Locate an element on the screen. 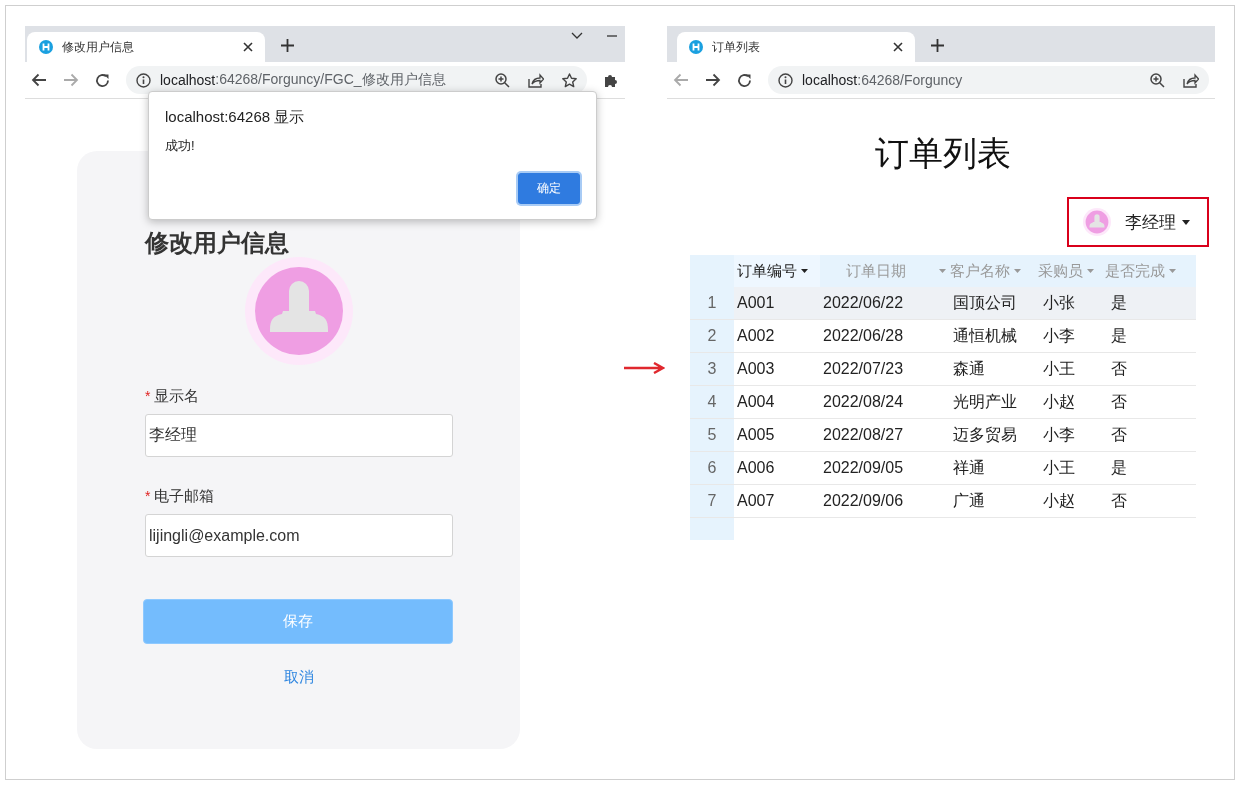 Image resolution: width=1240 pixels, height=785 pixels. user-menu: 李经理 is located at coordinates (1138, 222).